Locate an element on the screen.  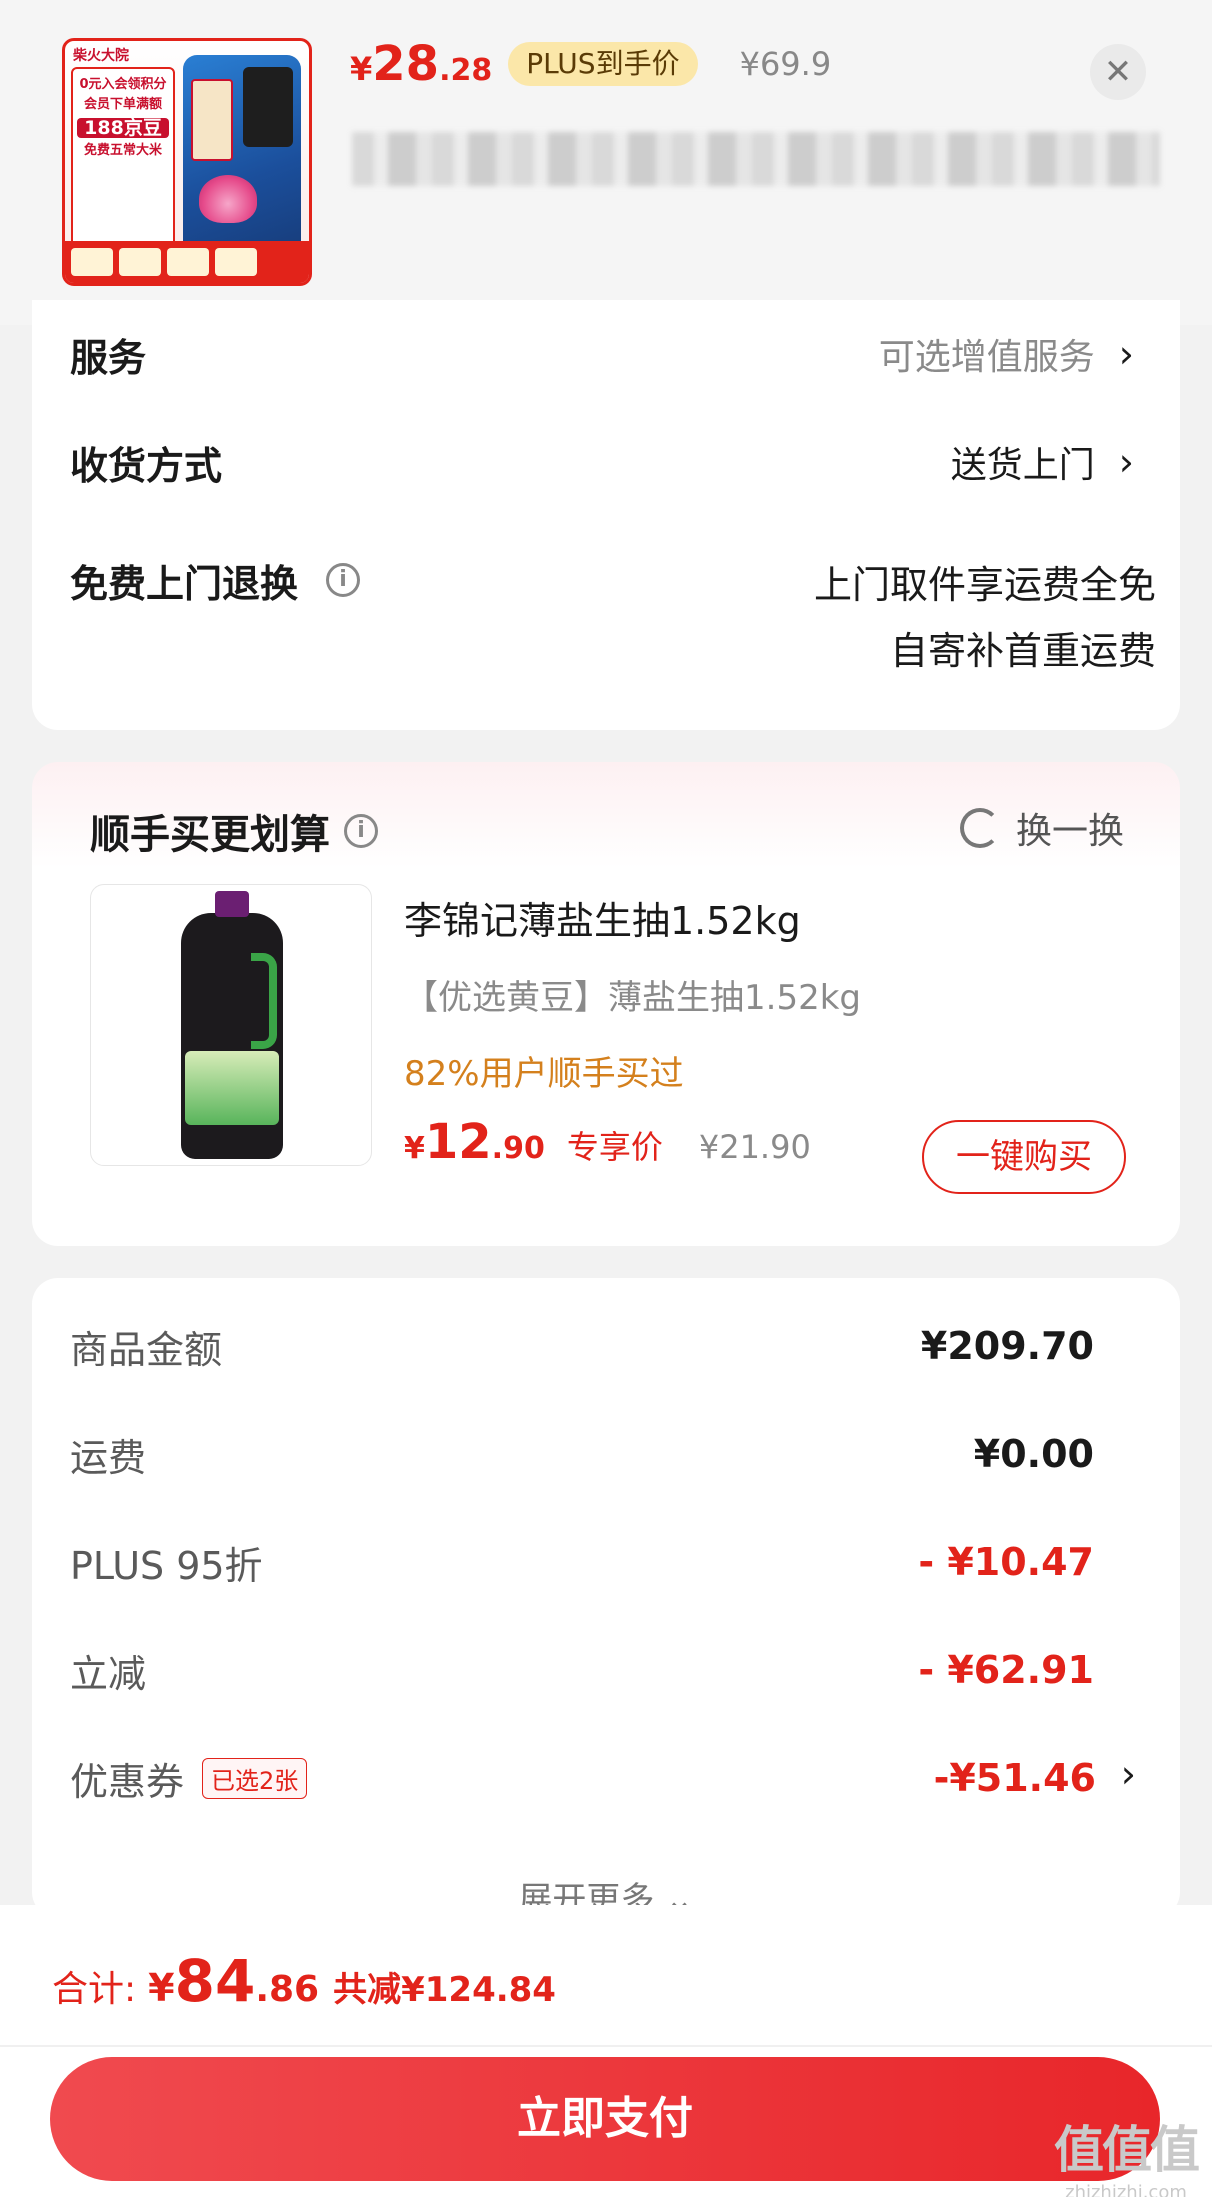
return-policy-line: 自寄补首重运费 is located at coordinates (1022, 651).